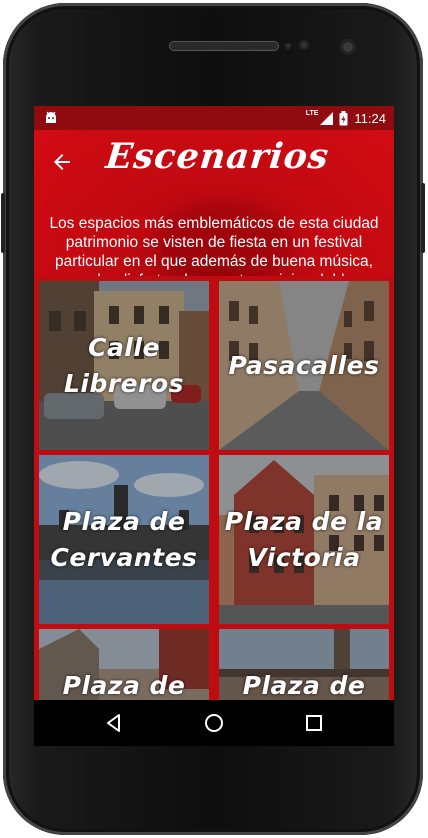 The height and width of the screenshot is (838, 428). What do you see at coordinates (343, 117) in the screenshot?
I see `battery-charging-icon` at bounding box center [343, 117].